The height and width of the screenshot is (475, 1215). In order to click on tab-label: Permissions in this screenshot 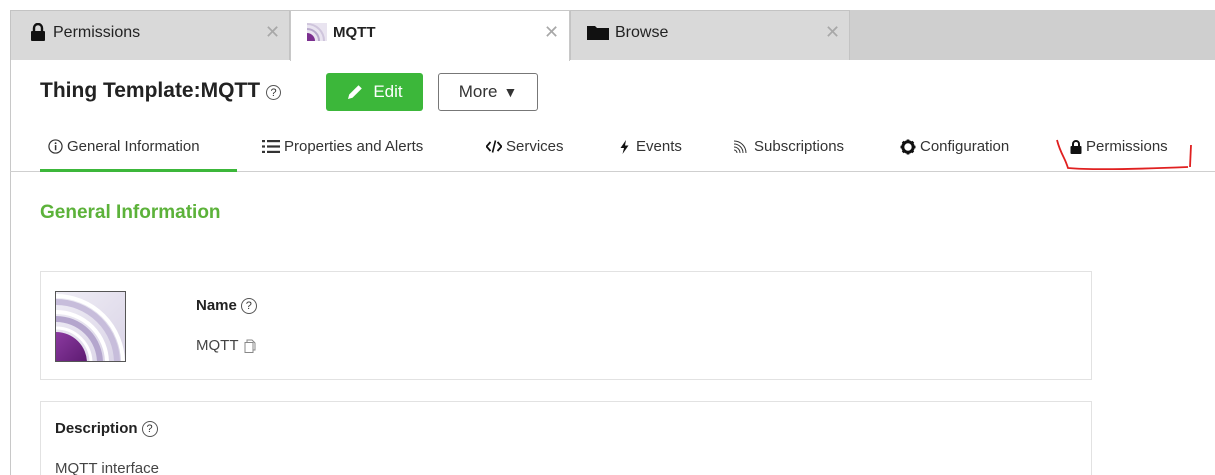, I will do `click(97, 32)`.